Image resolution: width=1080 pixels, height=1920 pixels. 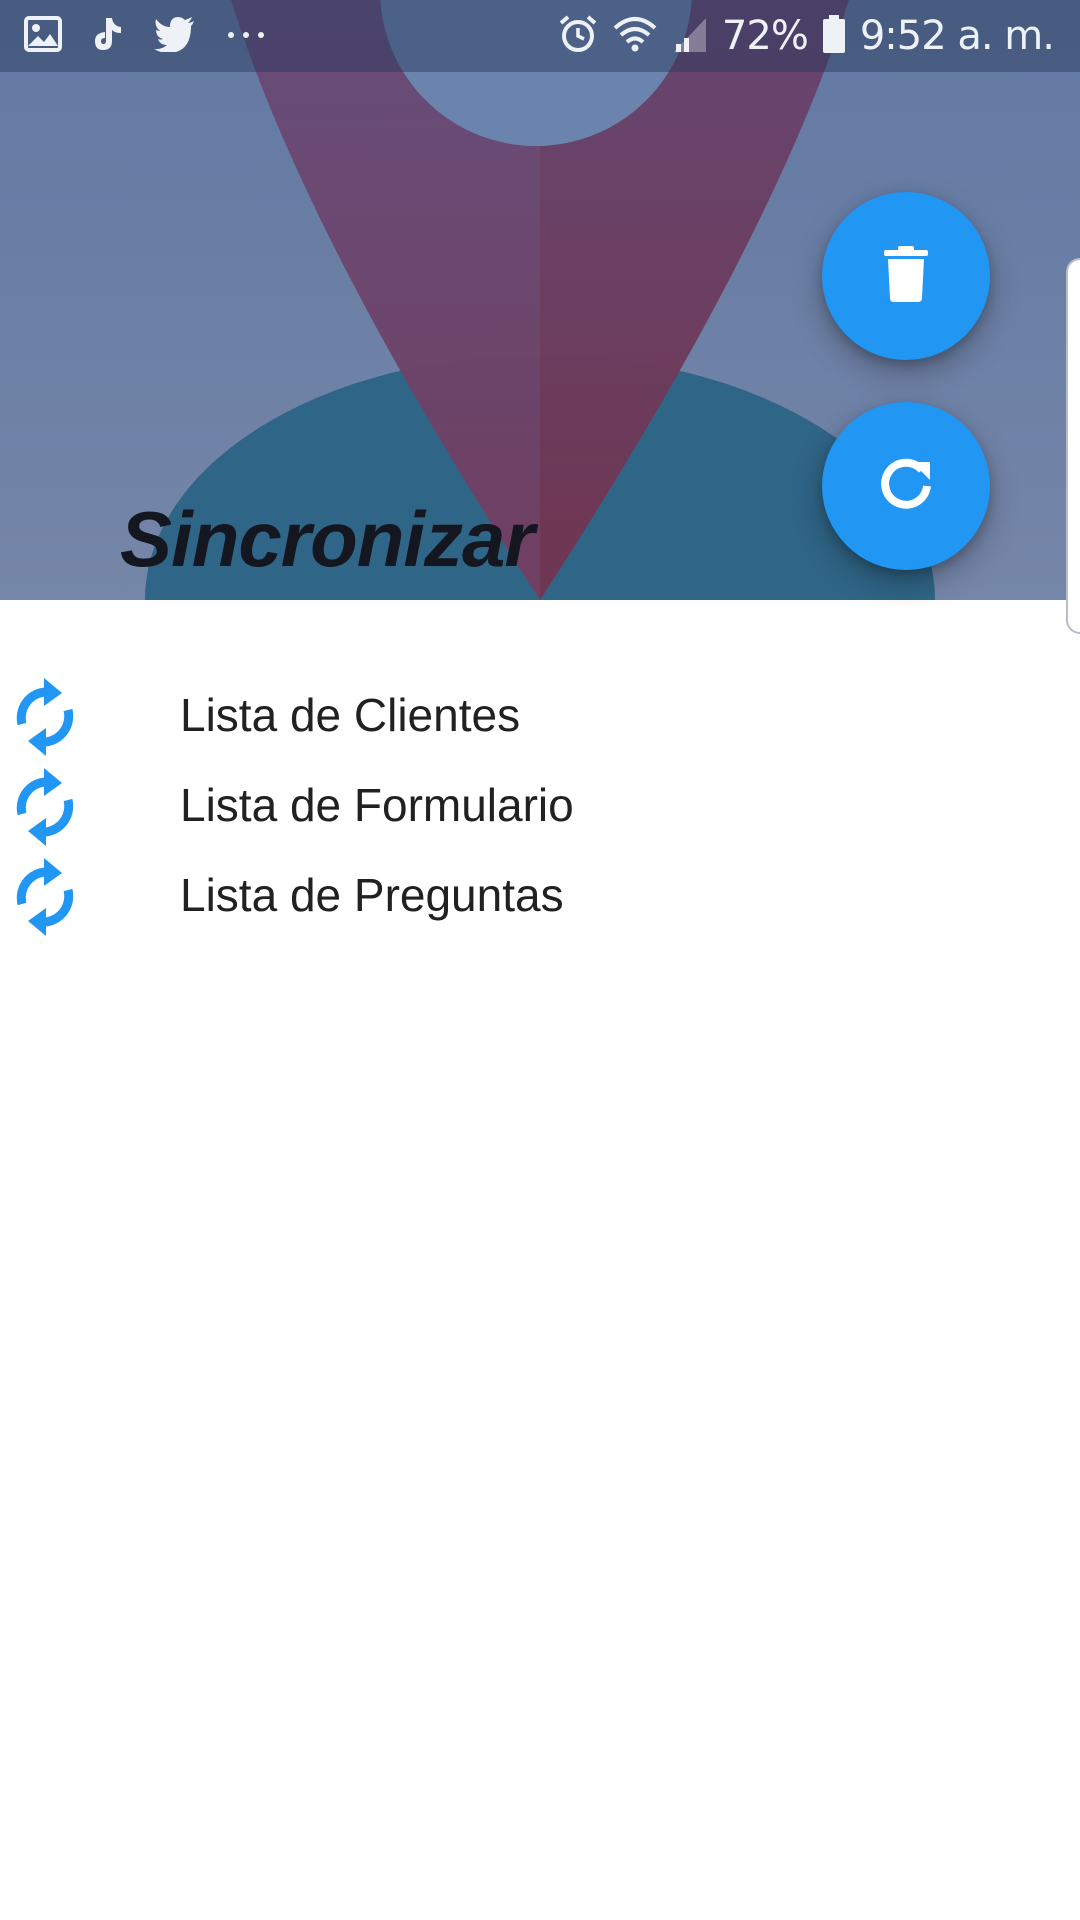 I want to click on list-item-label: Lista de Formulario, so click(x=377, y=805).